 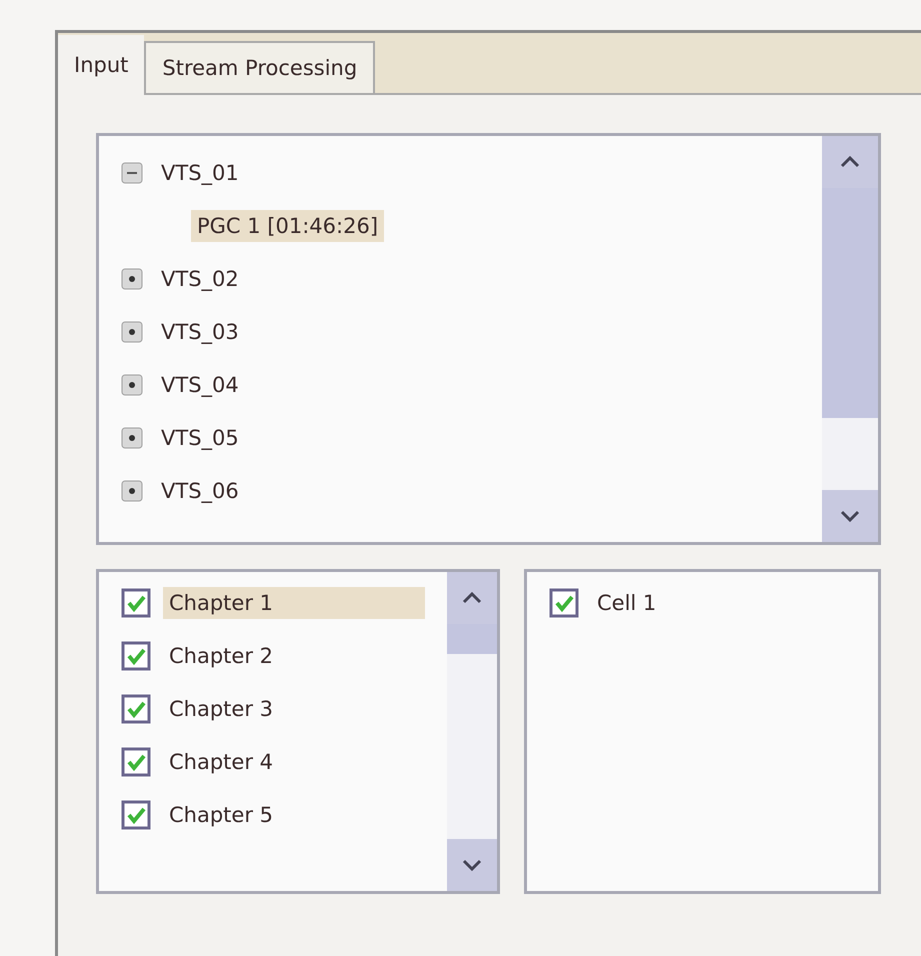 What do you see at coordinates (200, 384) in the screenshot?
I see `tree-item: VTS_04` at bounding box center [200, 384].